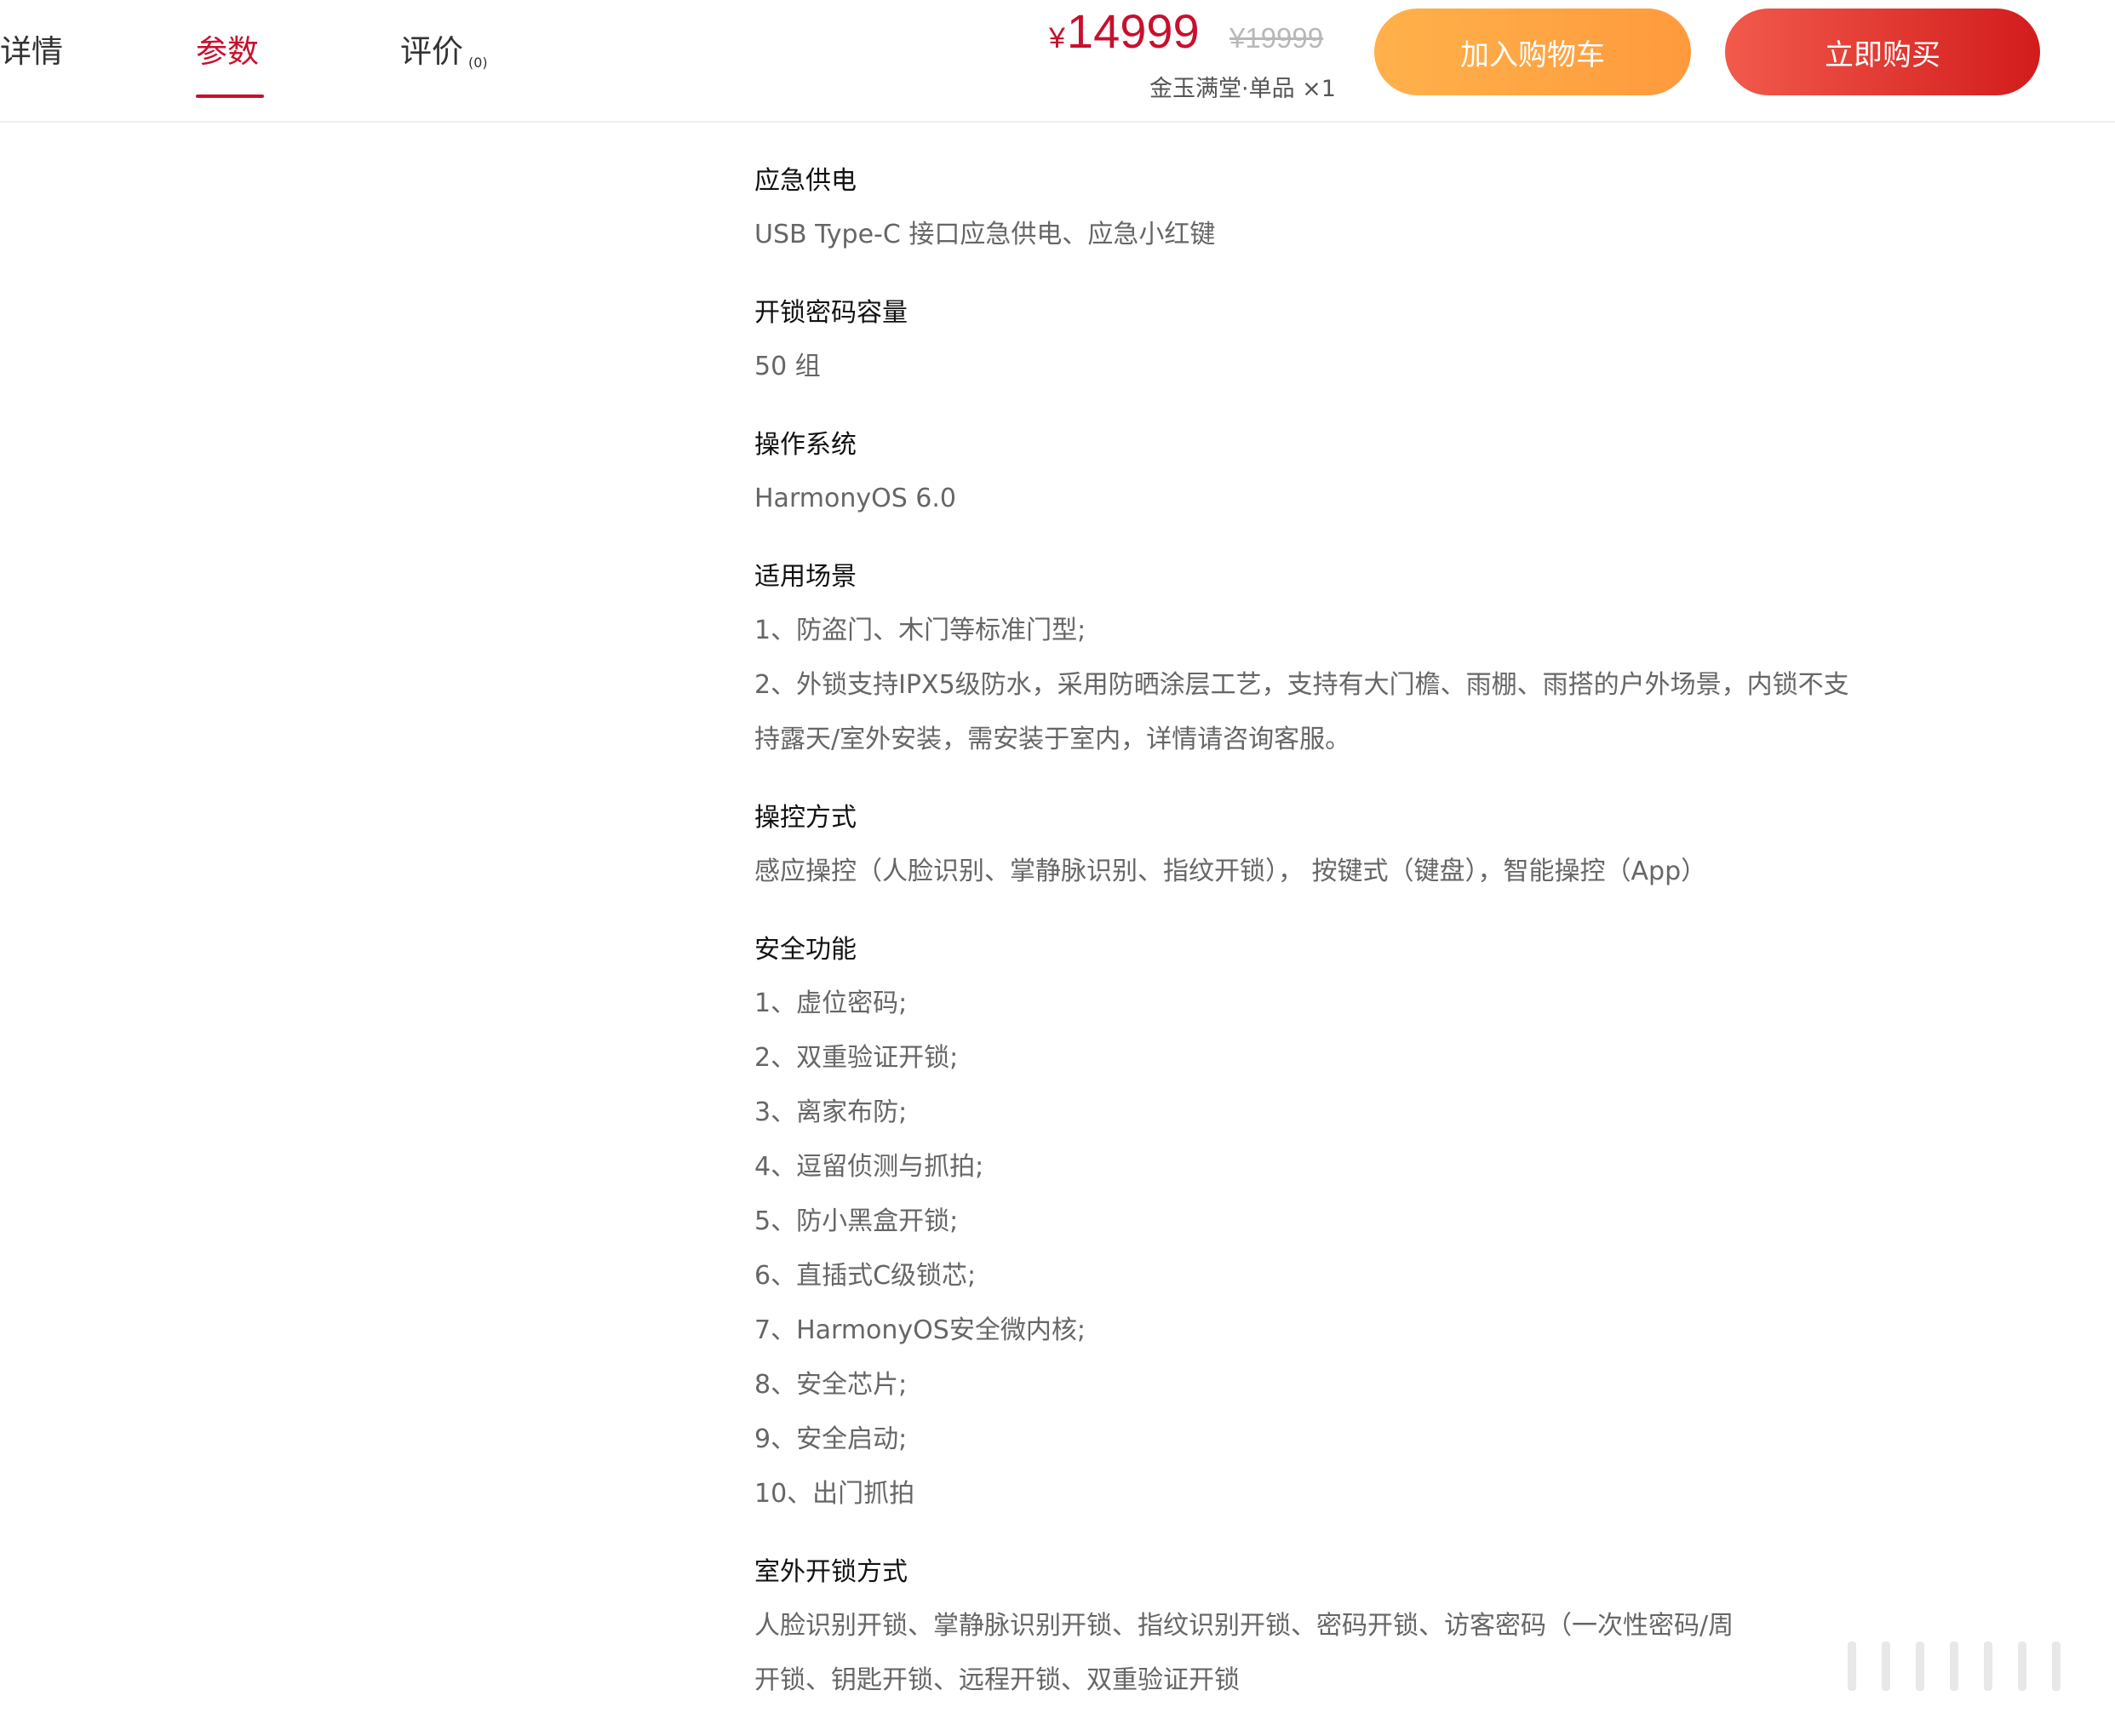  I want to click on scroll-indicator, so click(1954, 1663).